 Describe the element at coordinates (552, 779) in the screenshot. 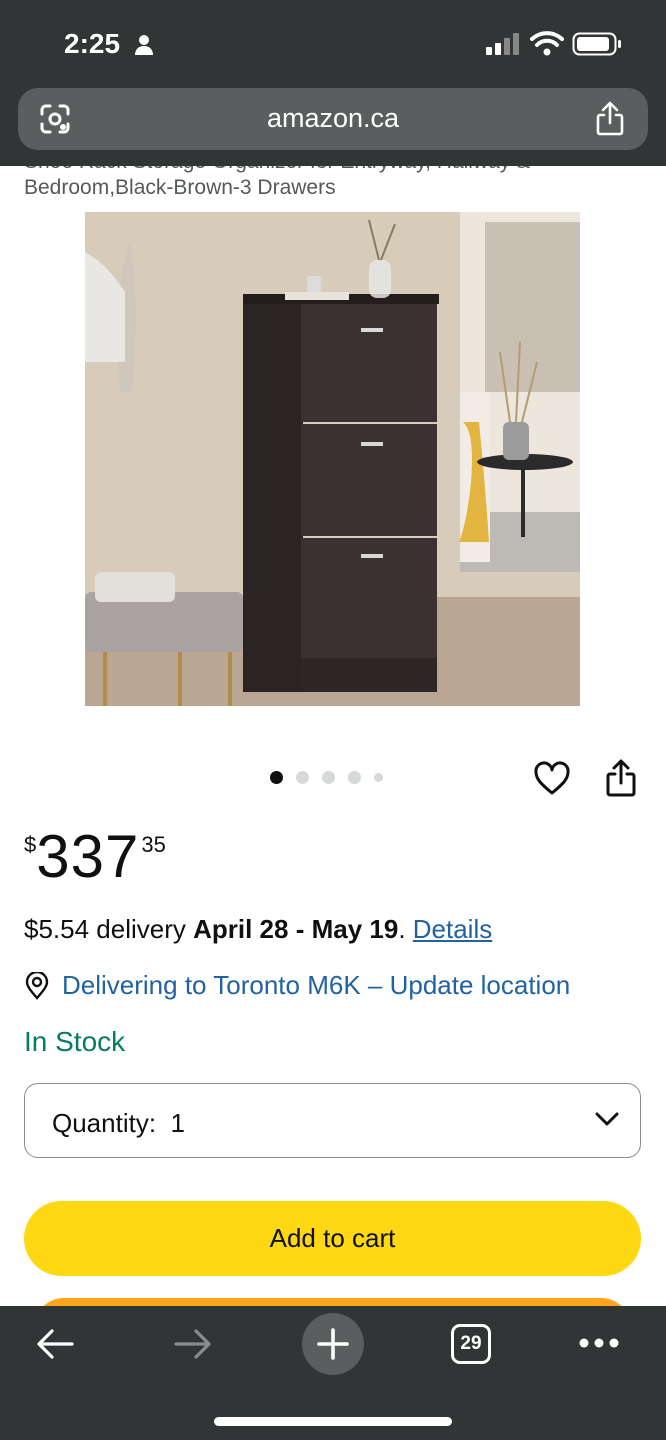

I see `heart-icon` at that location.